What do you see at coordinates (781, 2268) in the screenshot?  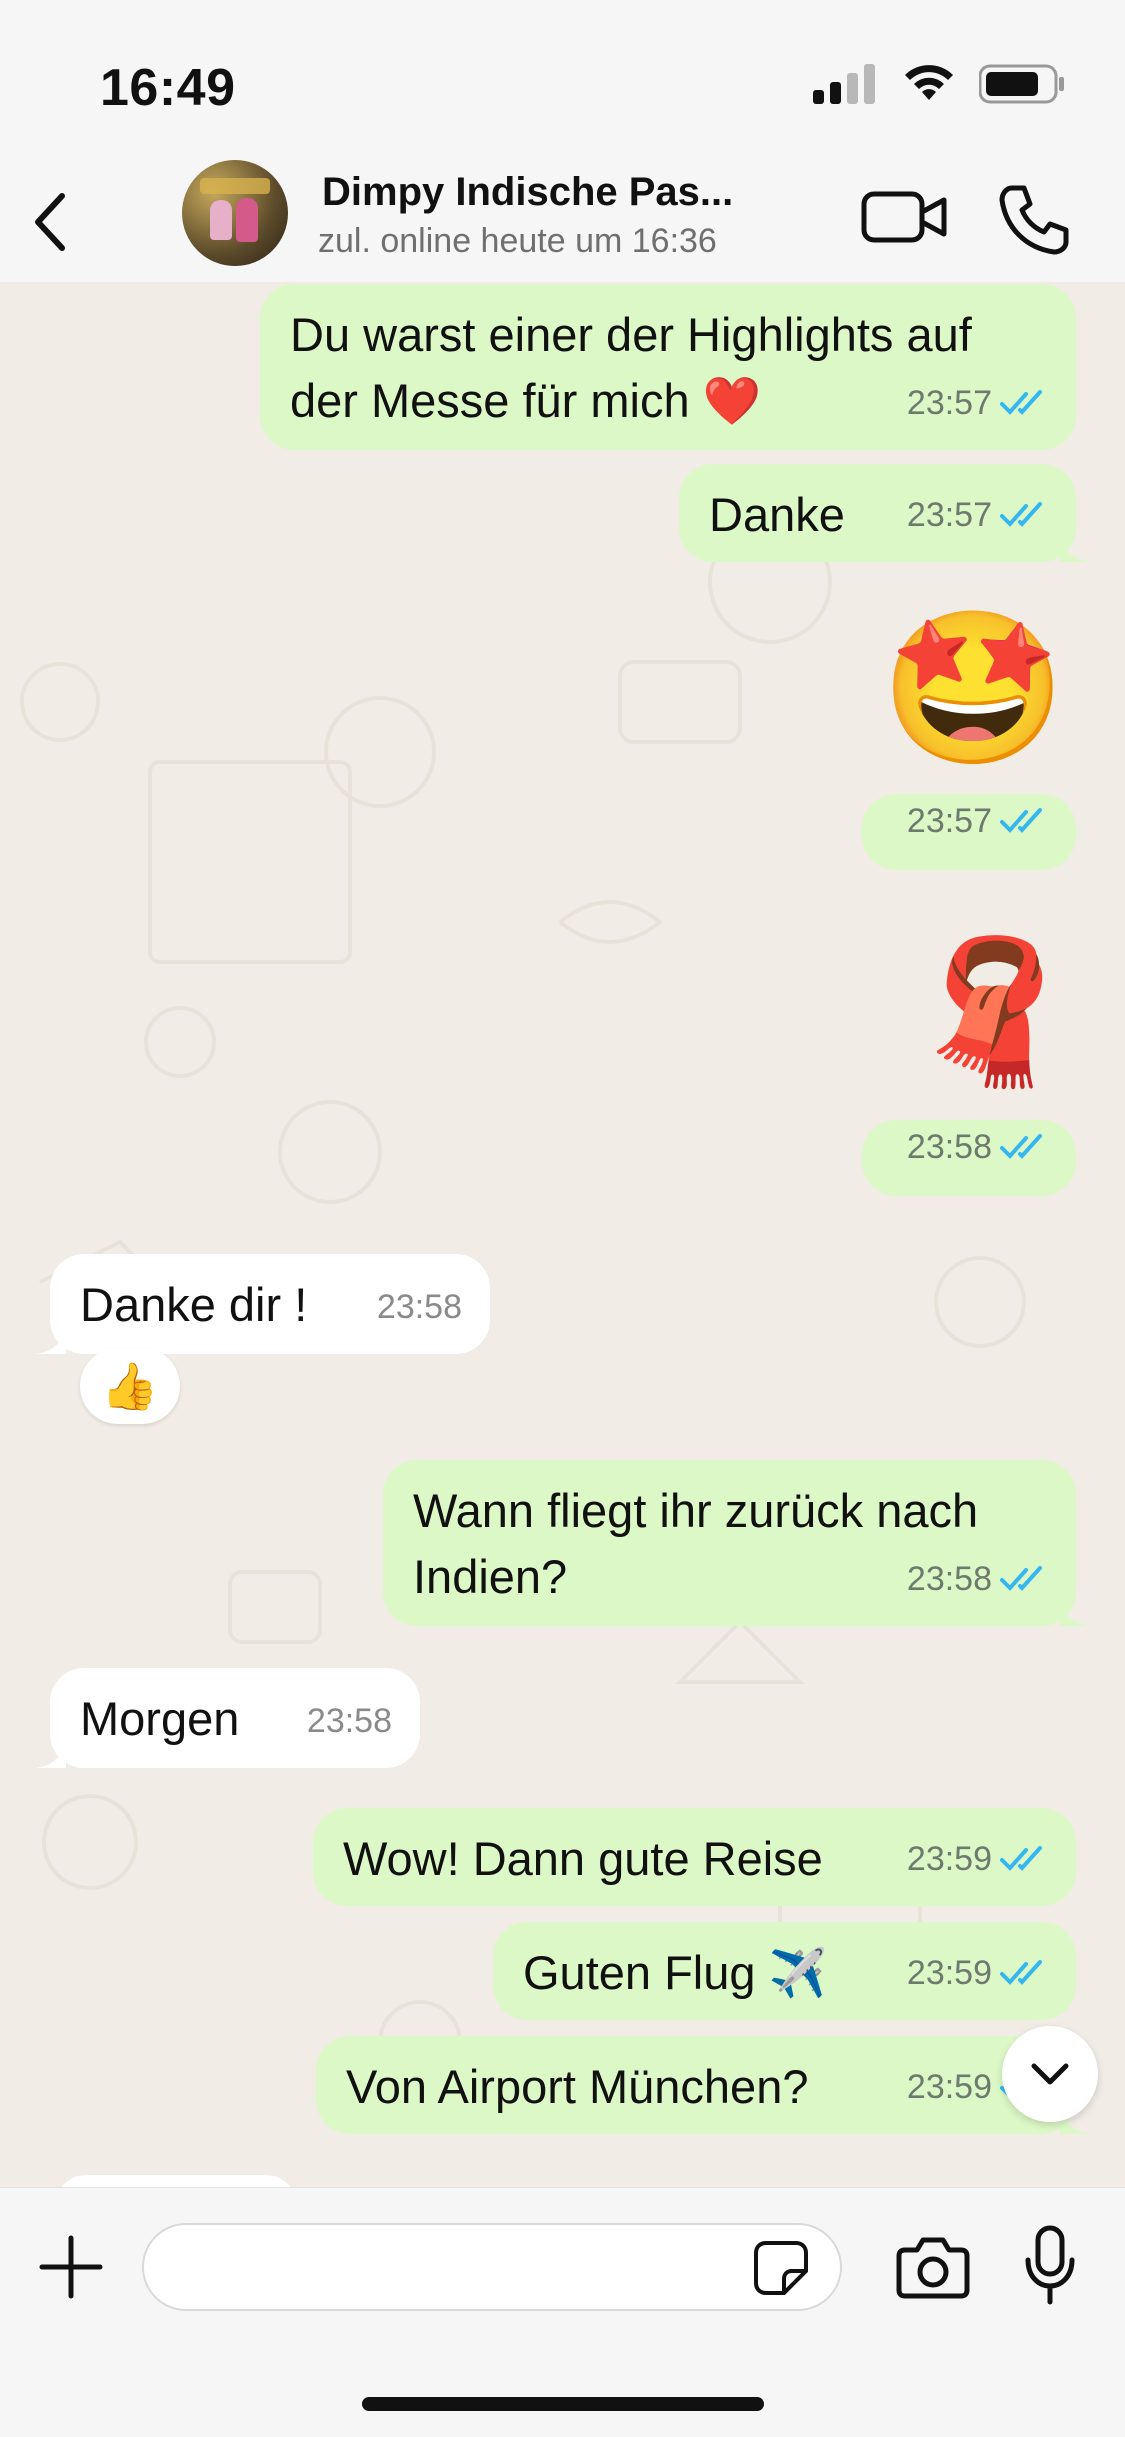 I see `sticker-icon` at bounding box center [781, 2268].